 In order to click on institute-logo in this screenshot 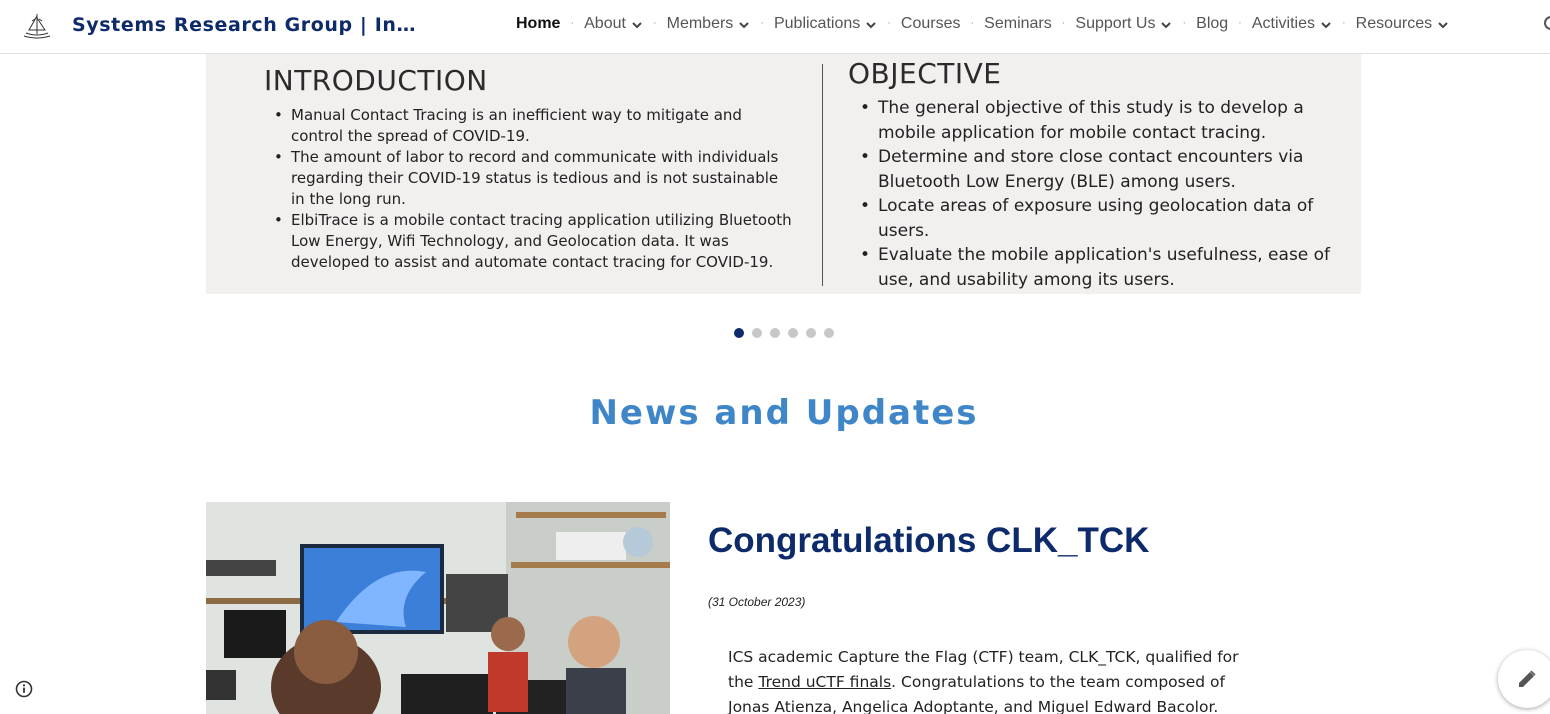, I will do `click(37, 26)`.